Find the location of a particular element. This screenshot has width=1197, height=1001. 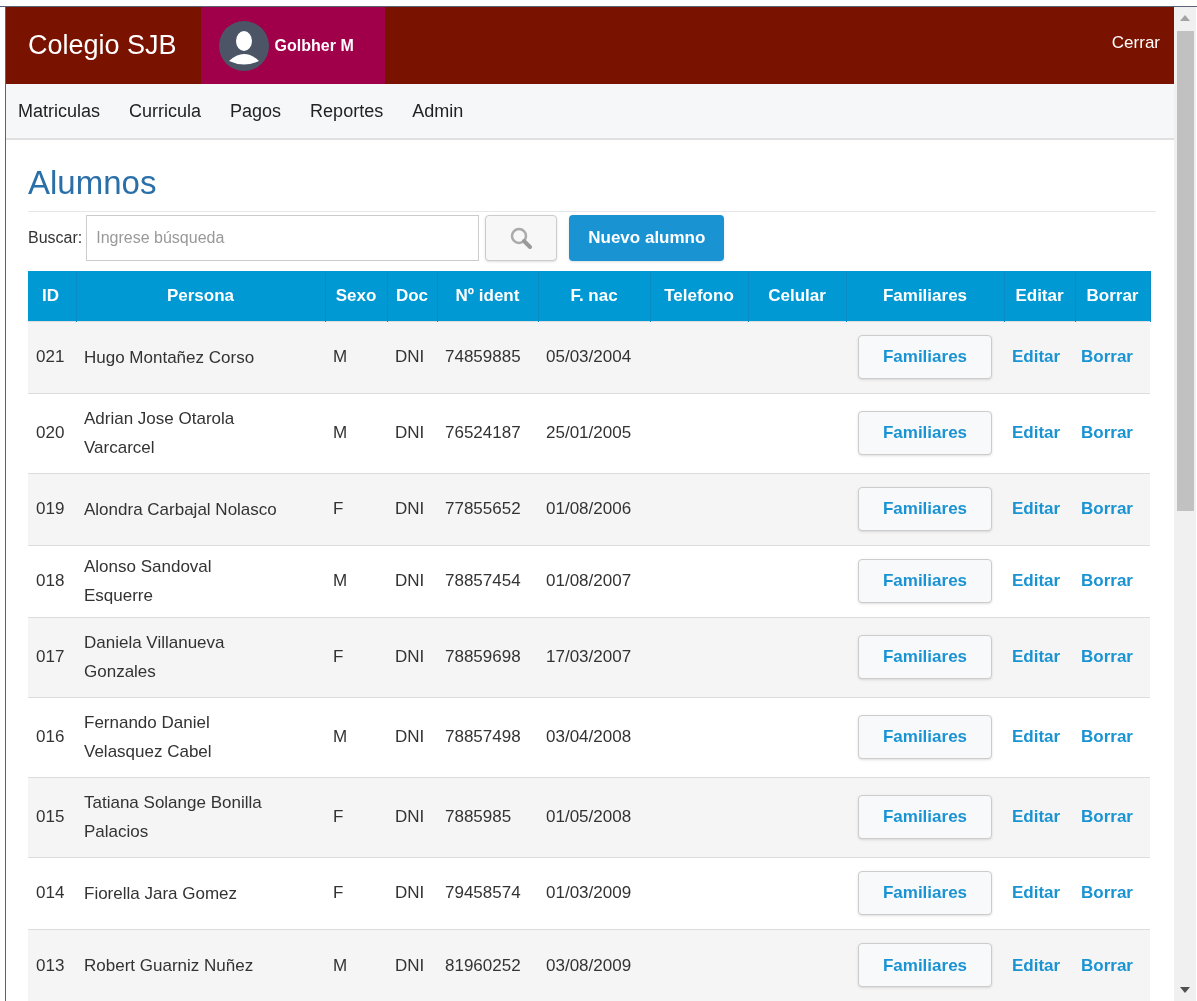

search-field: Ingrese búsqueda is located at coordinates (283, 237).